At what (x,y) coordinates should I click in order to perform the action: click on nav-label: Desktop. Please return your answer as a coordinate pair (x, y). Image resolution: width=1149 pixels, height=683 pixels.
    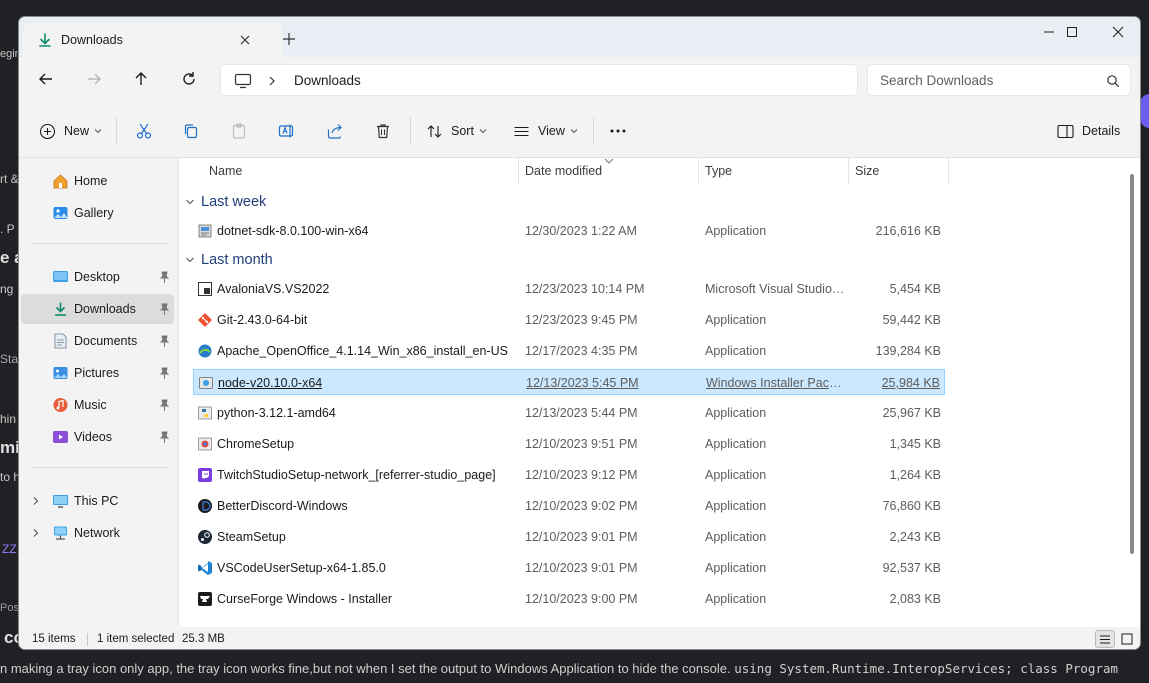
    Looking at the image, I should click on (97, 277).